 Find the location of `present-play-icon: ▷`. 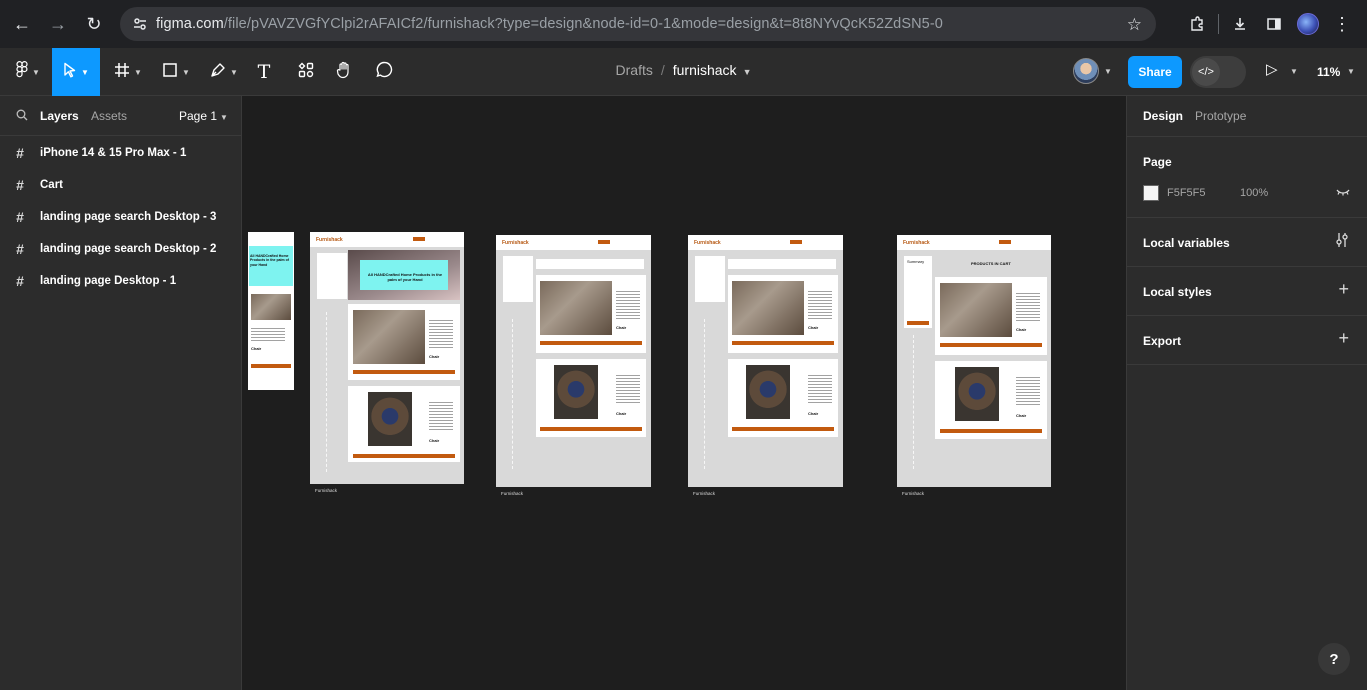

present-play-icon: ▷ is located at coordinates (1272, 69).